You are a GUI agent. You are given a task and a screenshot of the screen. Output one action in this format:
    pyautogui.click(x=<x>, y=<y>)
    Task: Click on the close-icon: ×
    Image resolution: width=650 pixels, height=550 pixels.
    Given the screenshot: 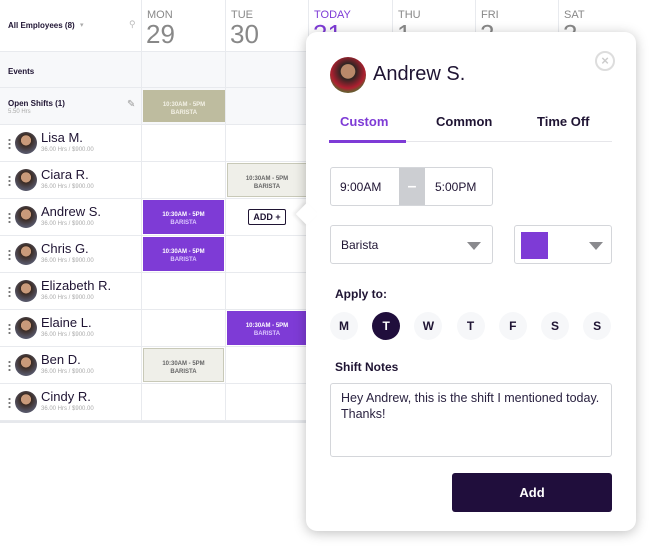 What is the action you would take?
    pyautogui.click(x=605, y=61)
    